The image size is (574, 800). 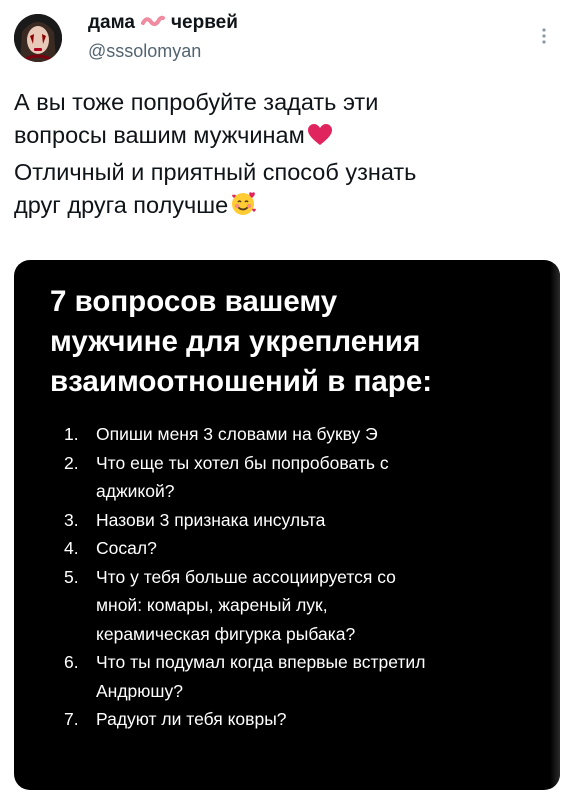 What do you see at coordinates (261, 662) in the screenshot?
I see `question-text: Что ты подумал когда впервые встретил` at bounding box center [261, 662].